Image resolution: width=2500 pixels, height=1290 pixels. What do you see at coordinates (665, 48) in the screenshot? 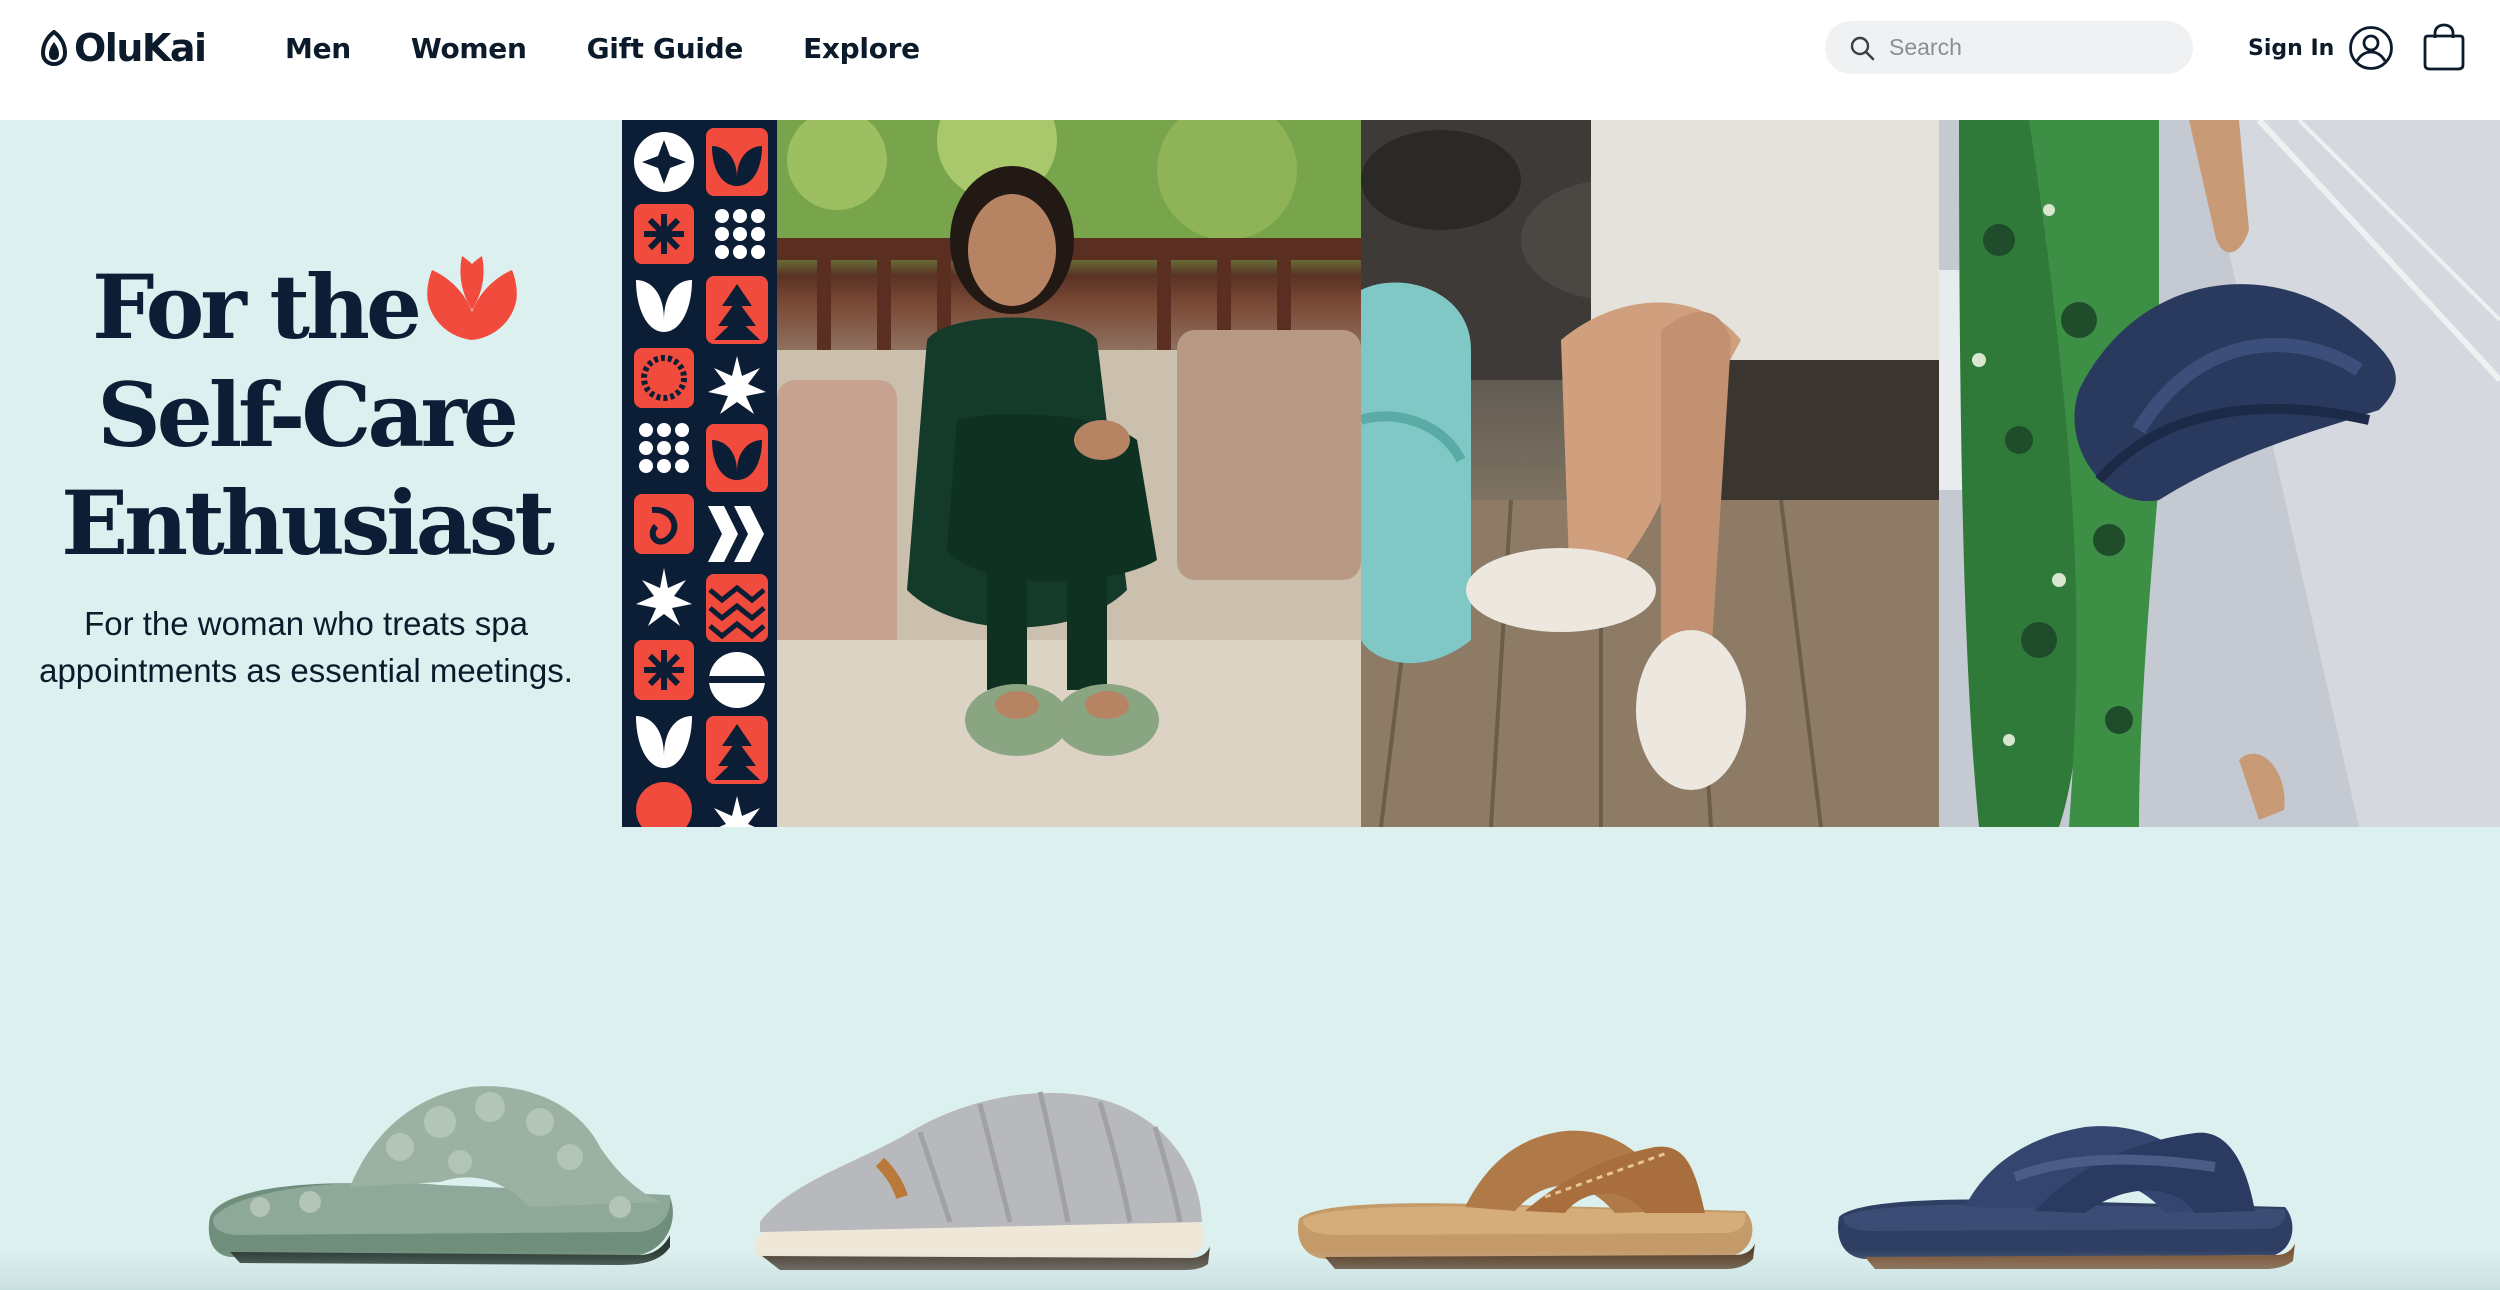
I see `nav-item-gift-guide: Gift Guide` at bounding box center [665, 48].